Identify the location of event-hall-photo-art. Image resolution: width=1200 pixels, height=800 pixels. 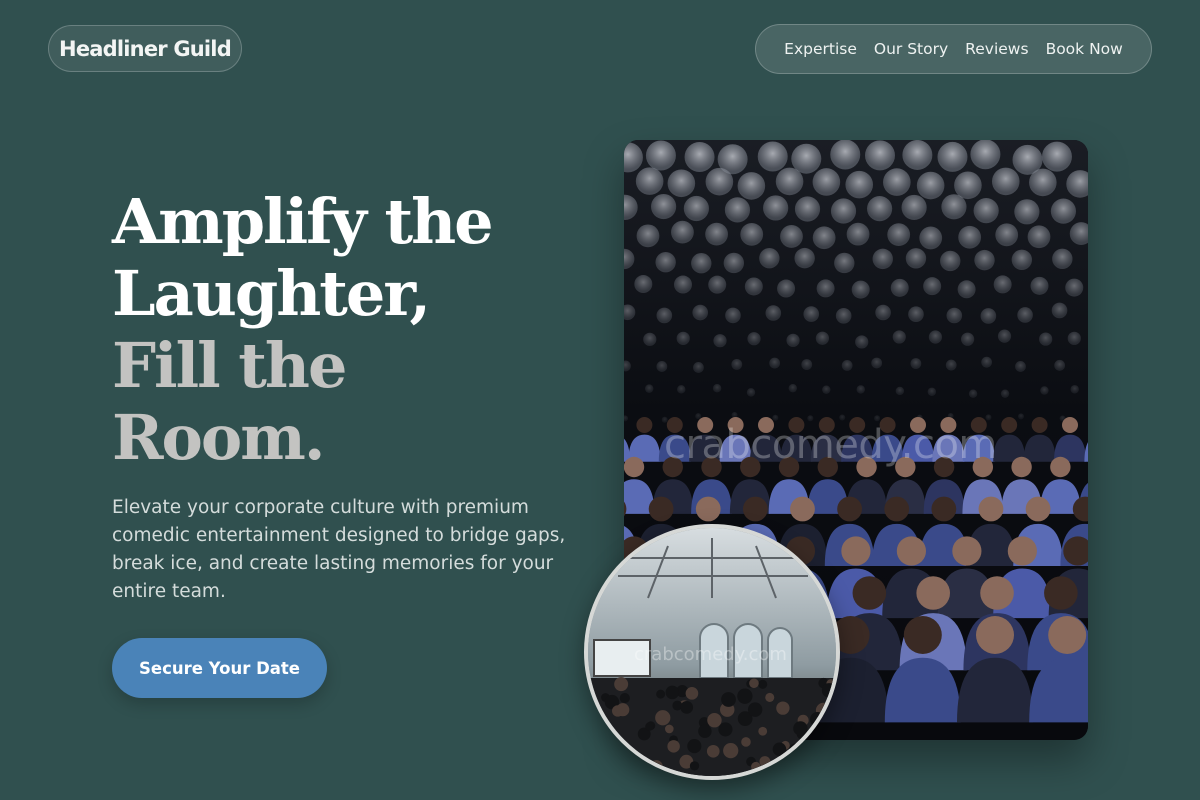
(712, 652).